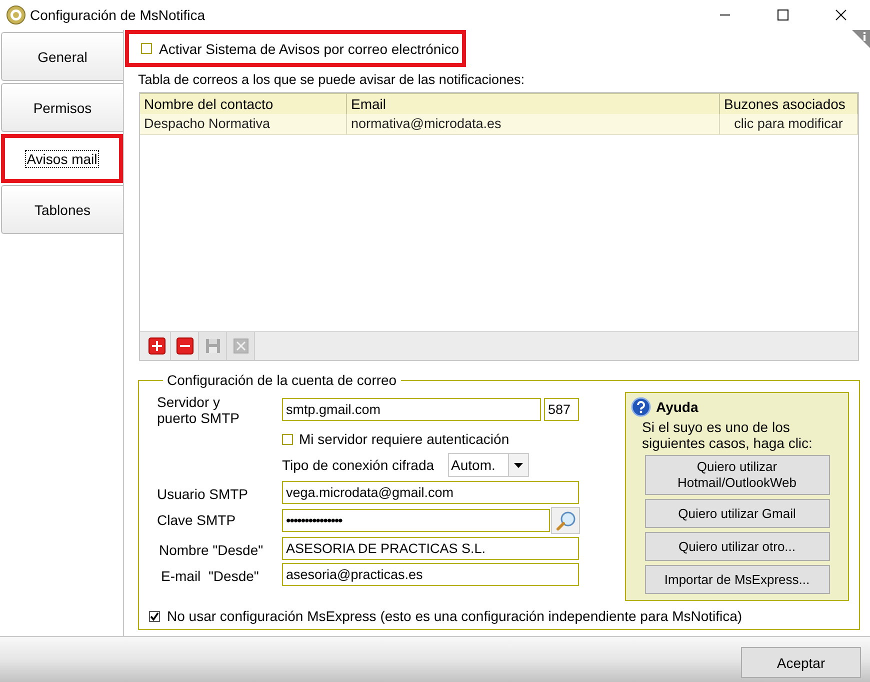 This screenshot has height=682, width=870. What do you see at coordinates (841, 15) in the screenshot?
I see `close-icon` at bounding box center [841, 15].